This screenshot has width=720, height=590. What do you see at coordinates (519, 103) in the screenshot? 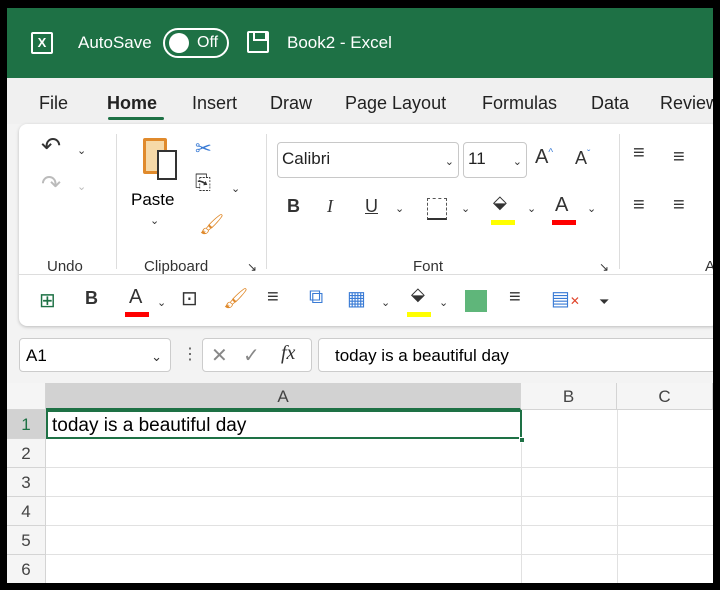
I see `tab-formulas: Formulas` at bounding box center [519, 103].